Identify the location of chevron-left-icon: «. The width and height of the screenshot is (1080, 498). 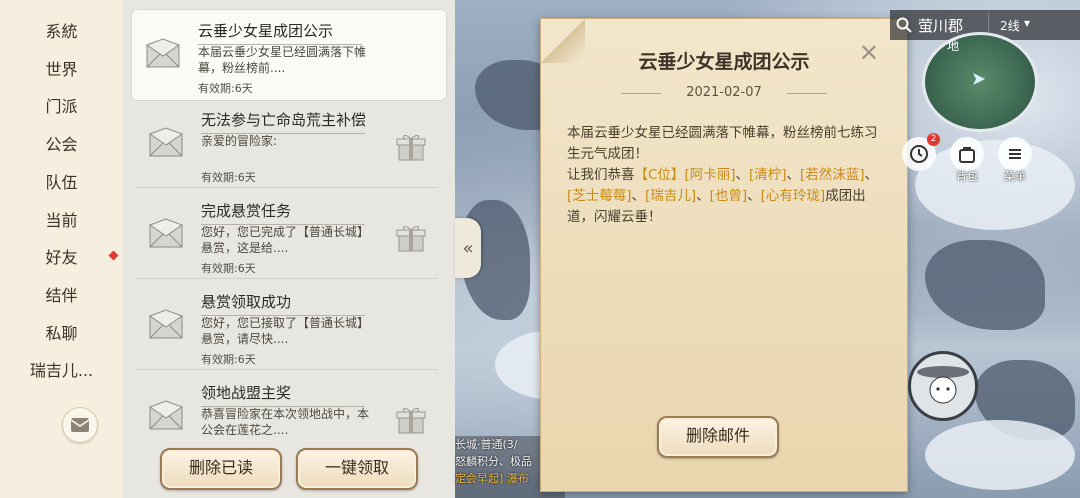
(468, 248).